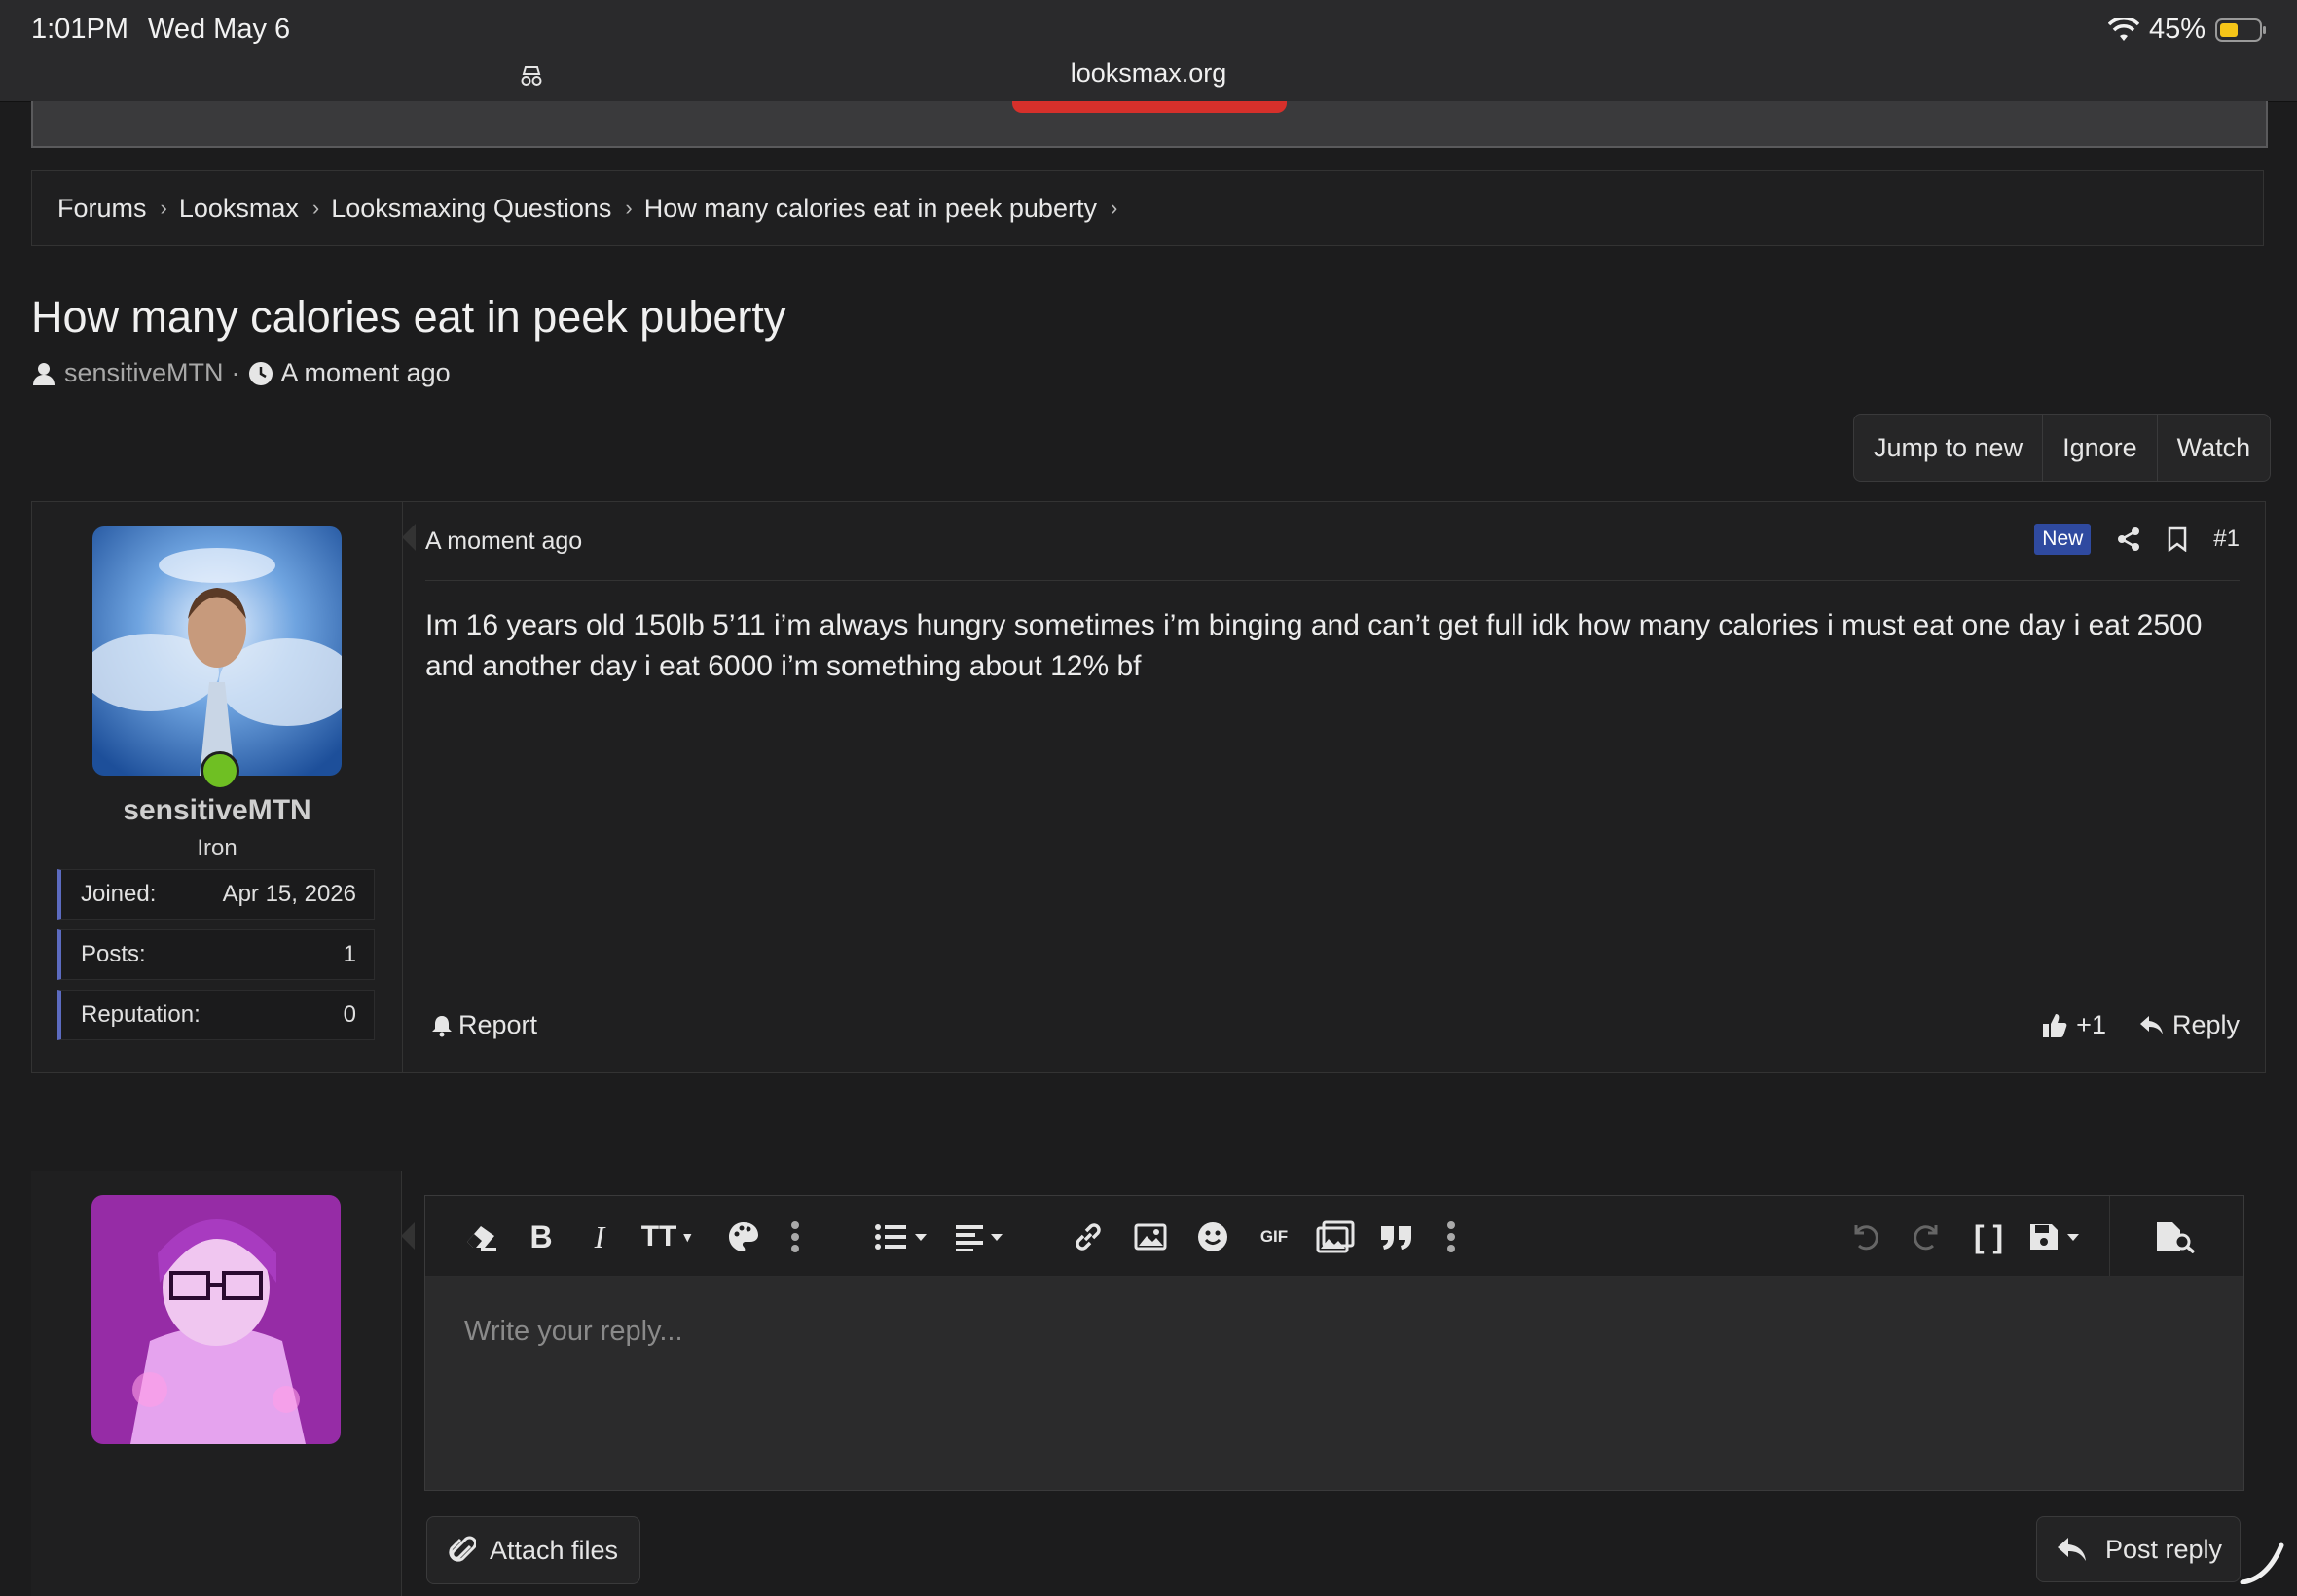 The image size is (2297, 1596). What do you see at coordinates (2177, 539) in the screenshot?
I see `bookmark-icon` at bounding box center [2177, 539].